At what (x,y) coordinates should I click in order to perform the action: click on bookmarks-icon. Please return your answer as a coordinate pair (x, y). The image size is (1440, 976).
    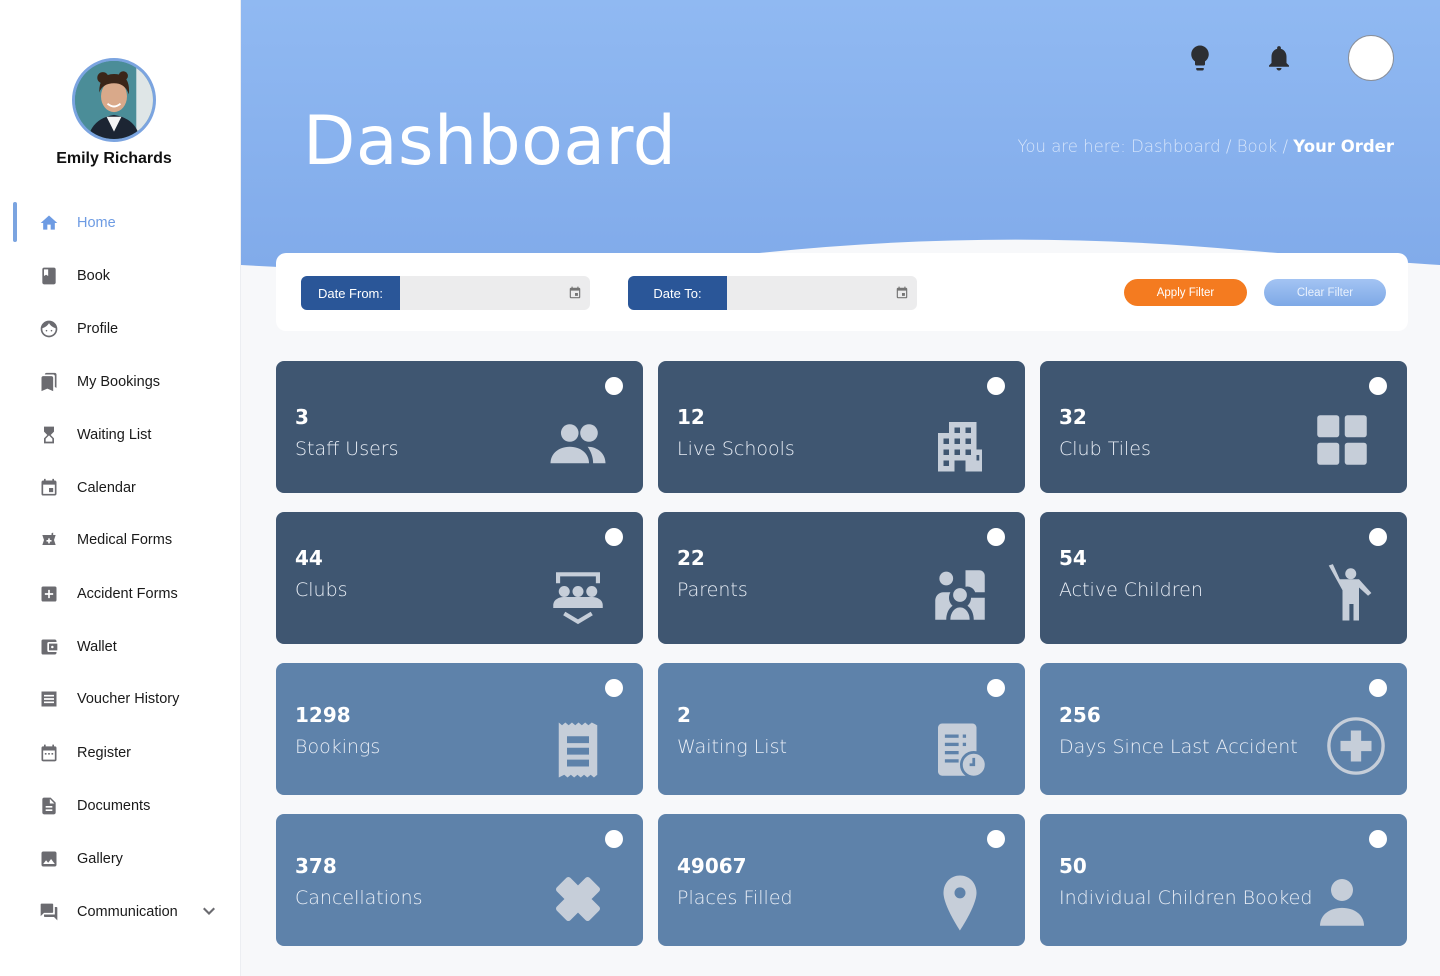
    Looking at the image, I should click on (49, 382).